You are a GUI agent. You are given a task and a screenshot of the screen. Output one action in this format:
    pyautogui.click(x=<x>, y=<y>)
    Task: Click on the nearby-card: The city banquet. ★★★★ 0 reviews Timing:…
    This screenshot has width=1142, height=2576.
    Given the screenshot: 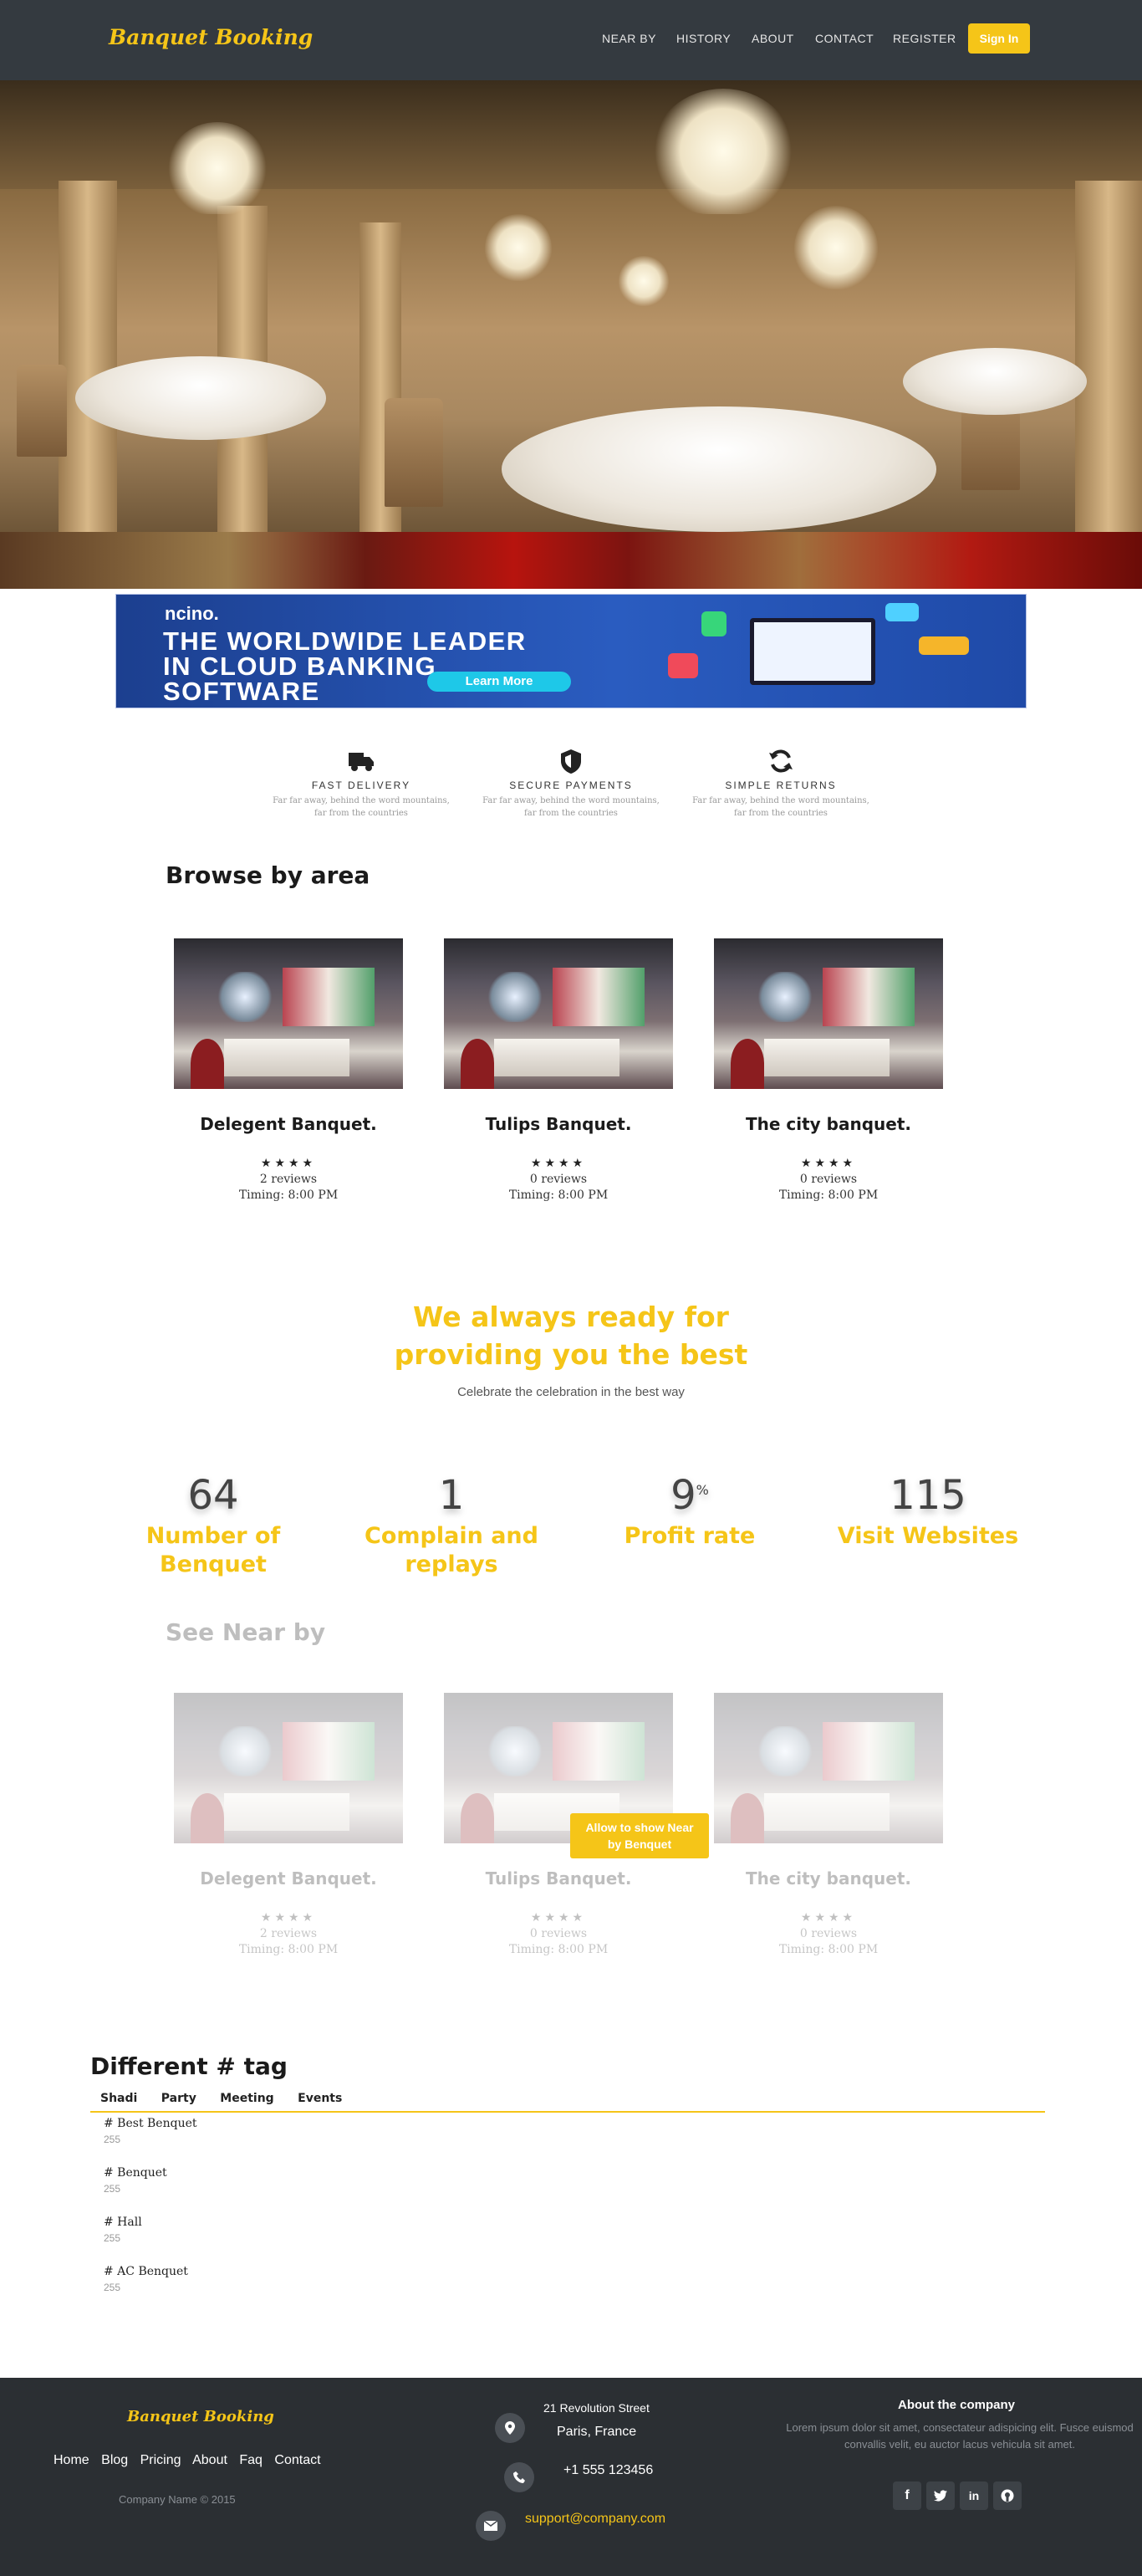 What is the action you would take?
    pyautogui.click(x=828, y=1824)
    